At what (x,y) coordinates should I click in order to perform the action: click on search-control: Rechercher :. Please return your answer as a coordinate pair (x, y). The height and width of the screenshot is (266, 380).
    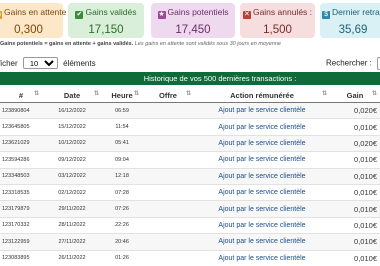
    Looking at the image, I should click on (353, 63).